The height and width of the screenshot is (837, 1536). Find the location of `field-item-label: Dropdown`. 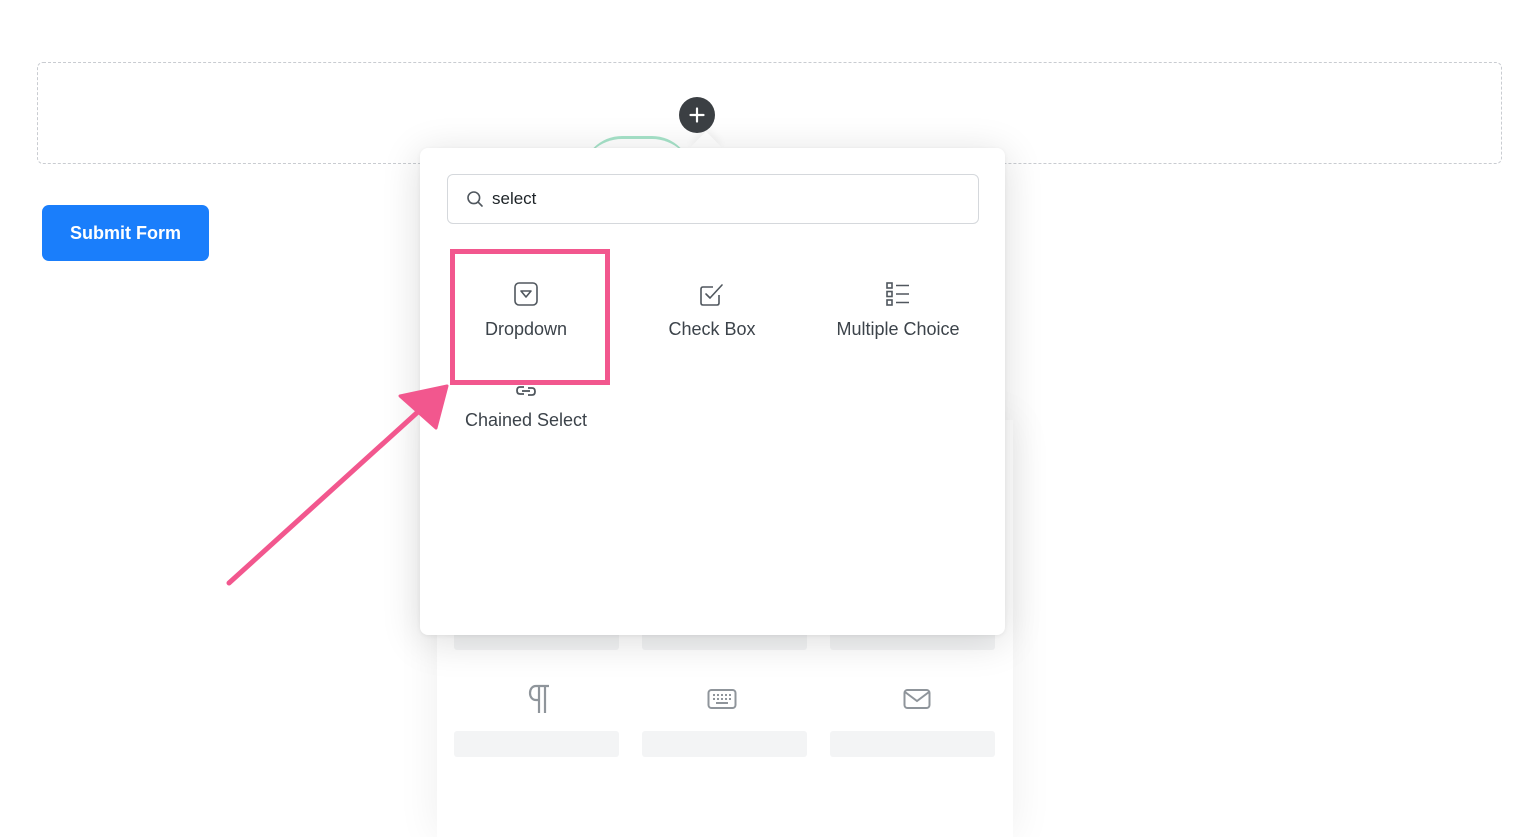

field-item-label: Dropdown is located at coordinates (526, 329).